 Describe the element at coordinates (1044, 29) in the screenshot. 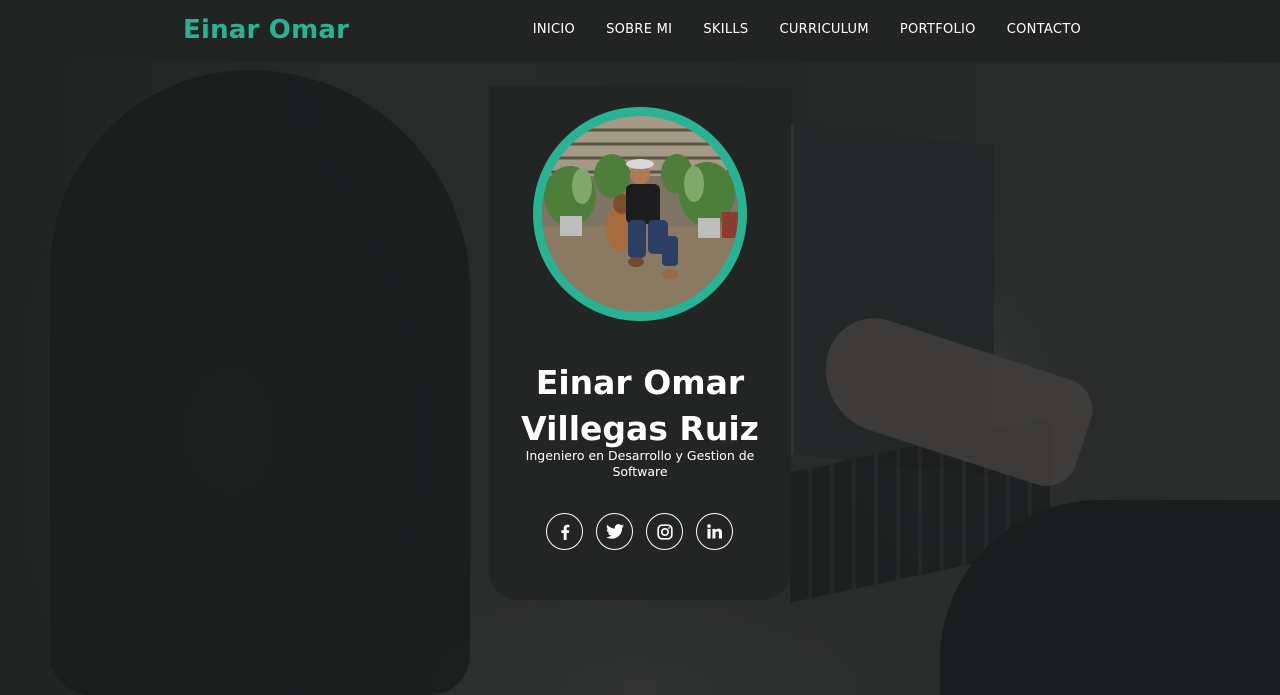

I see `nav-link-contacto: CONTACTO` at that location.